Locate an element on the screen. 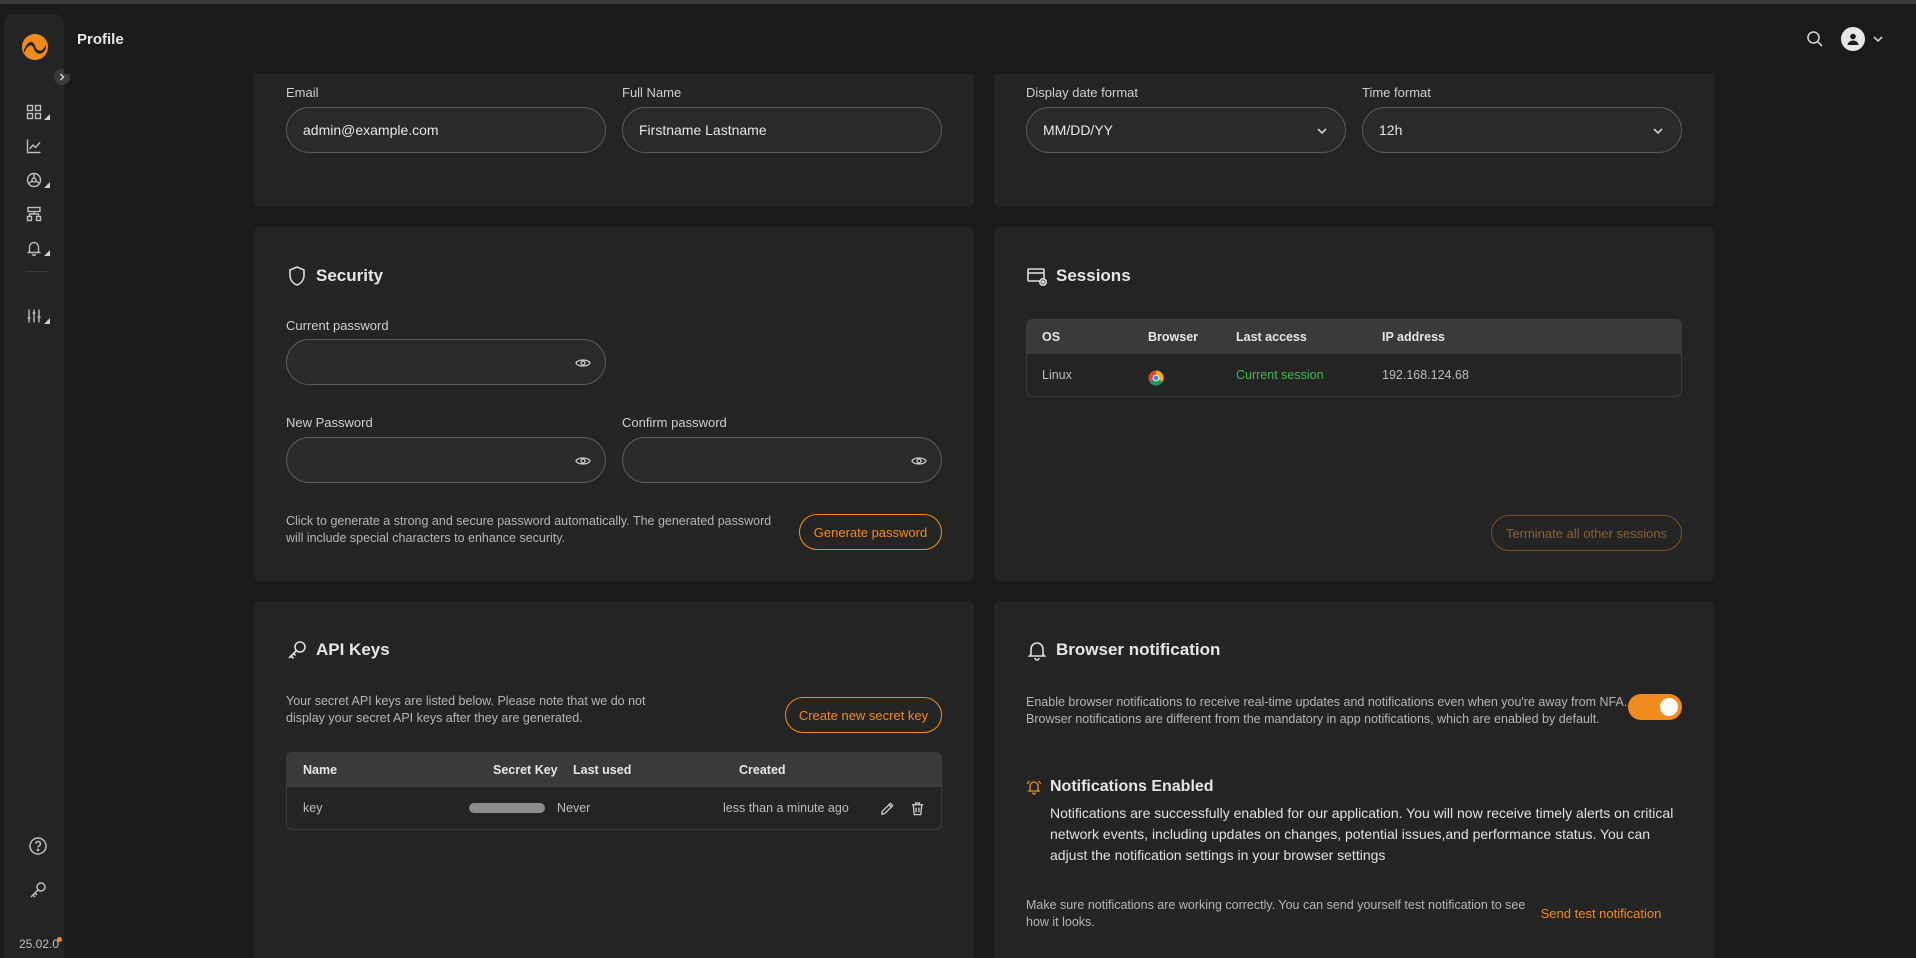 This screenshot has height=958, width=1916. new-password-input is located at coordinates (446, 460).